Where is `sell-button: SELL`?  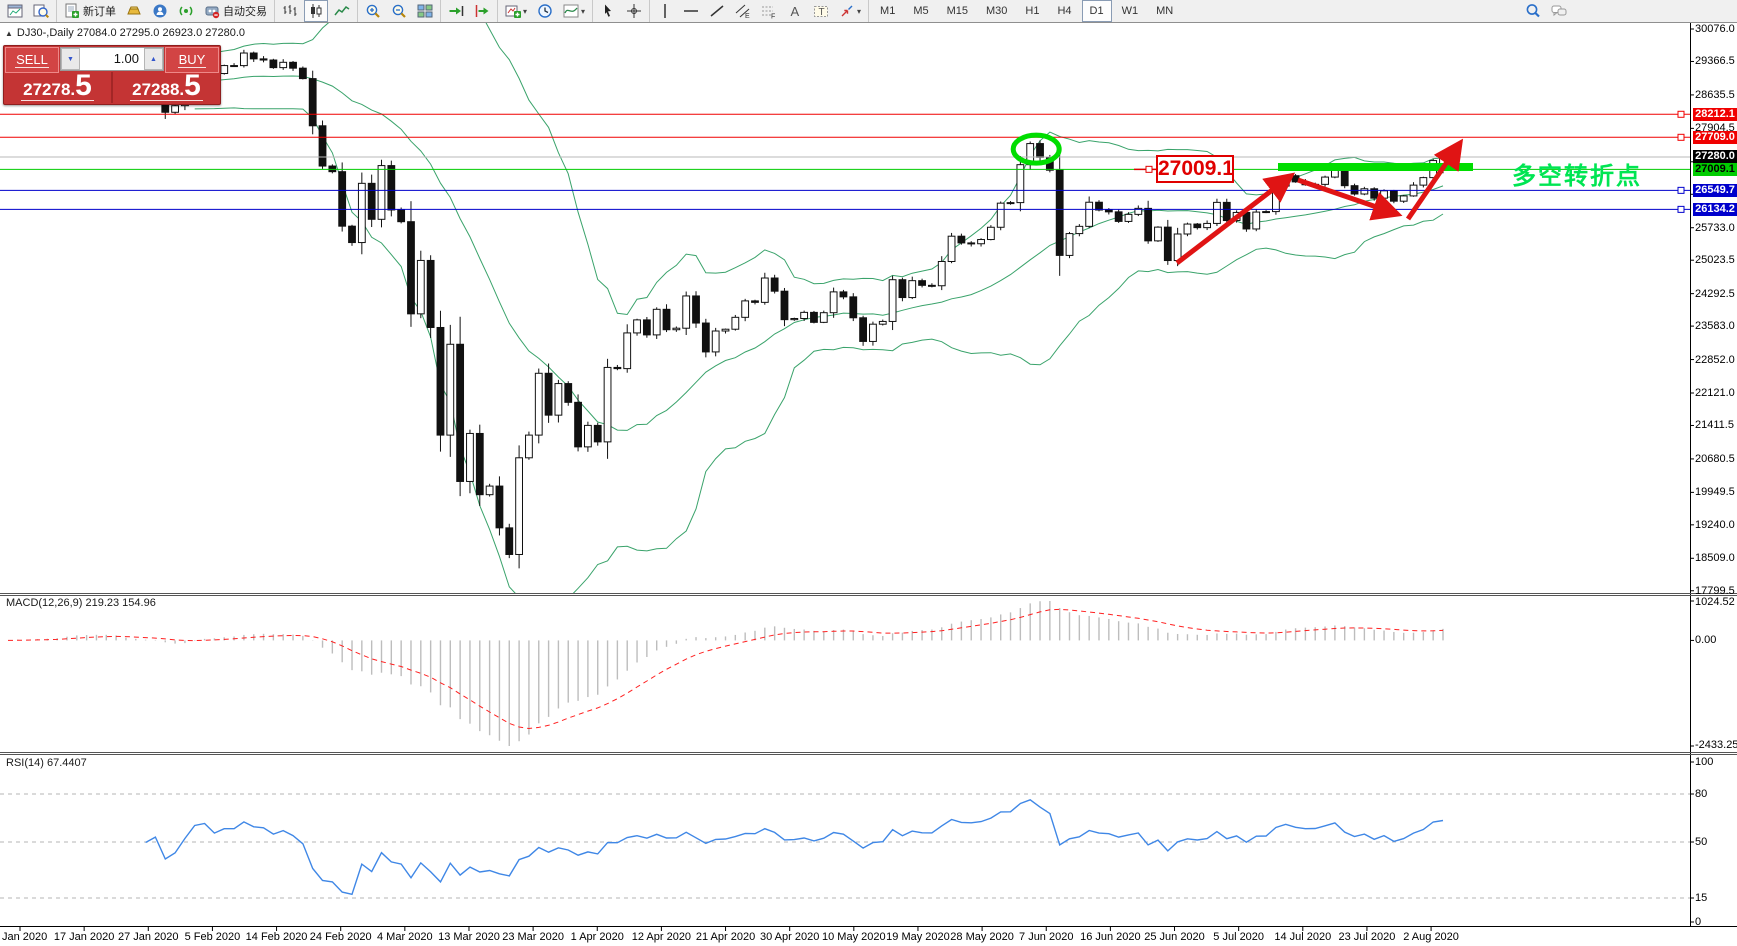
sell-button: SELL is located at coordinates (32, 60).